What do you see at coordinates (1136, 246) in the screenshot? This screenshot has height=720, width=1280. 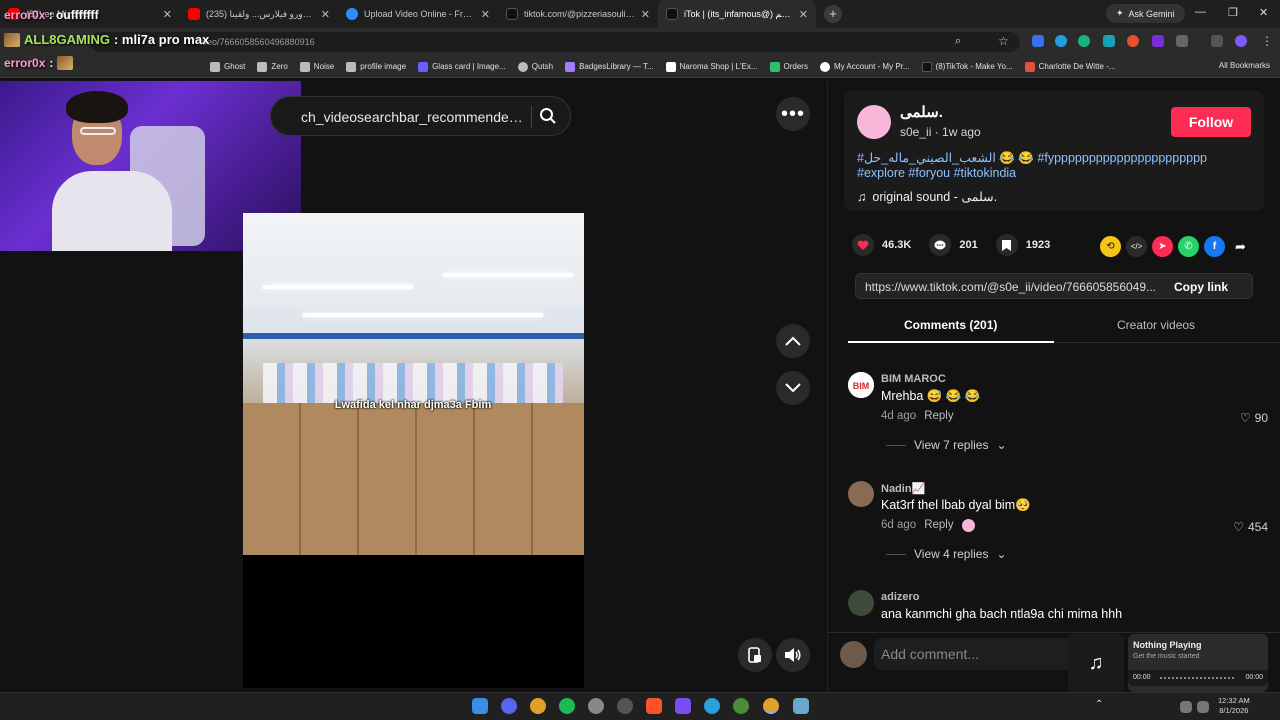 I see `embed-code-icon: </>` at bounding box center [1136, 246].